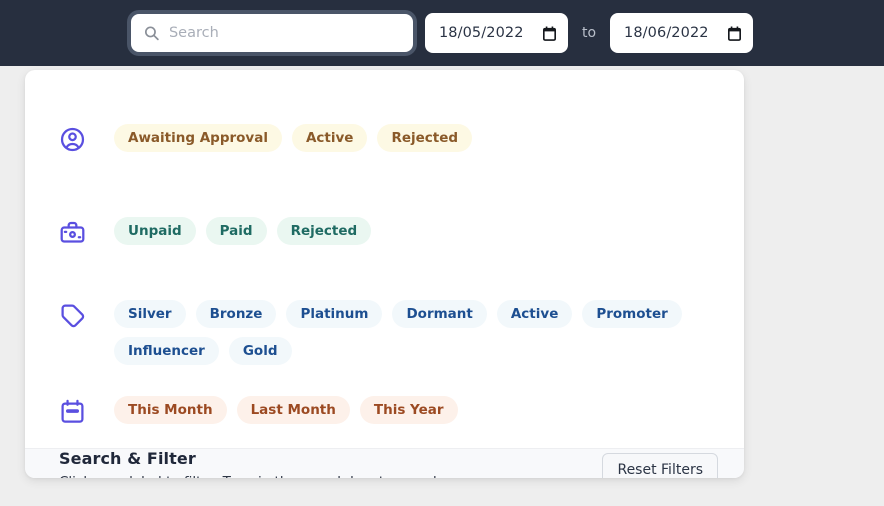 This screenshot has height=506, width=884. What do you see at coordinates (170, 410) in the screenshot?
I see `filter-chip: This Month` at bounding box center [170, 410].